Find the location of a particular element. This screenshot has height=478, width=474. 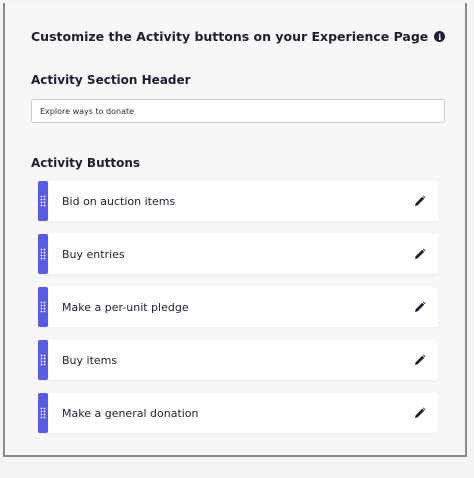

activity-button-label: Make a per-unit pledge is located at coordinates (125, 307).